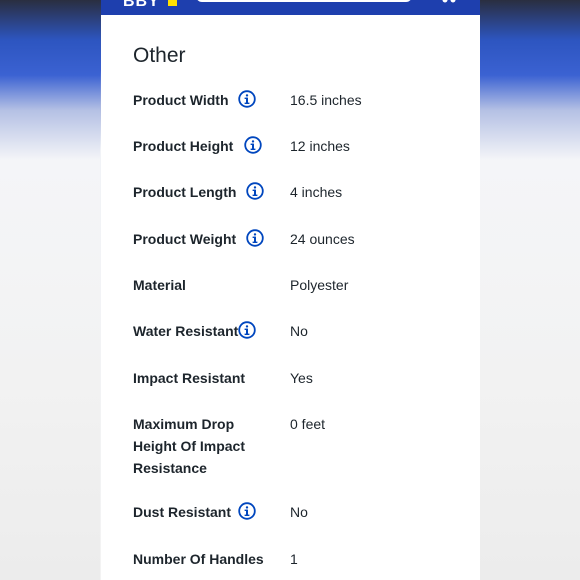 The width and height of the screenshot is (580, 580). What do you see at coordinates (319, 285) in the screenshot?
I see `spec-value: Polyester` at bounding box center [319, 285].